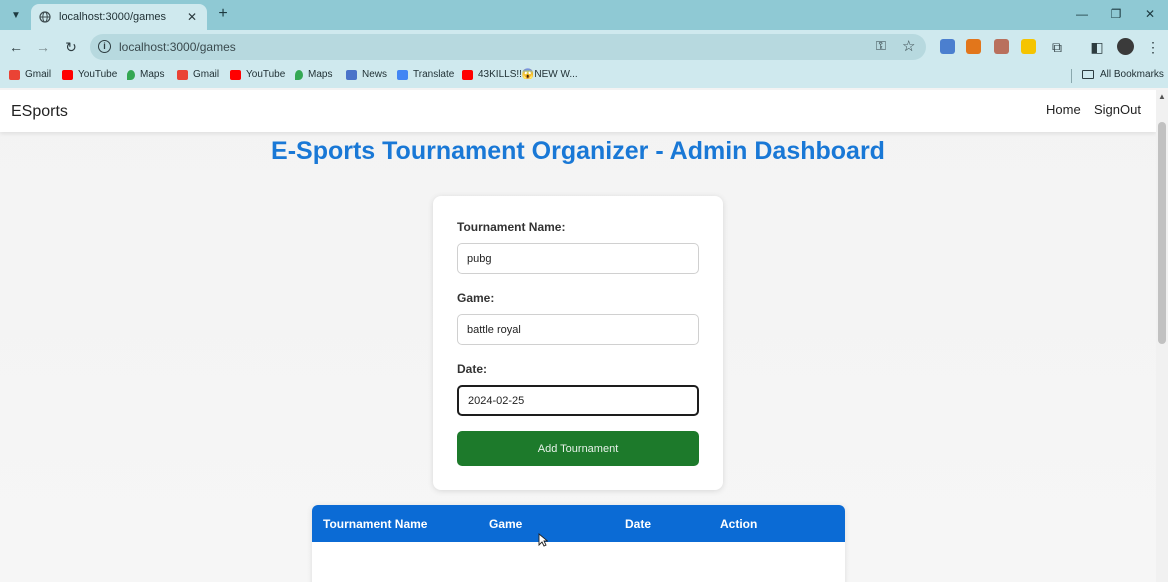 The height and width of the screenshot is (582, 1168). I want to click on extensions-puzzle-icon: ⧉, so click(1057, 47).